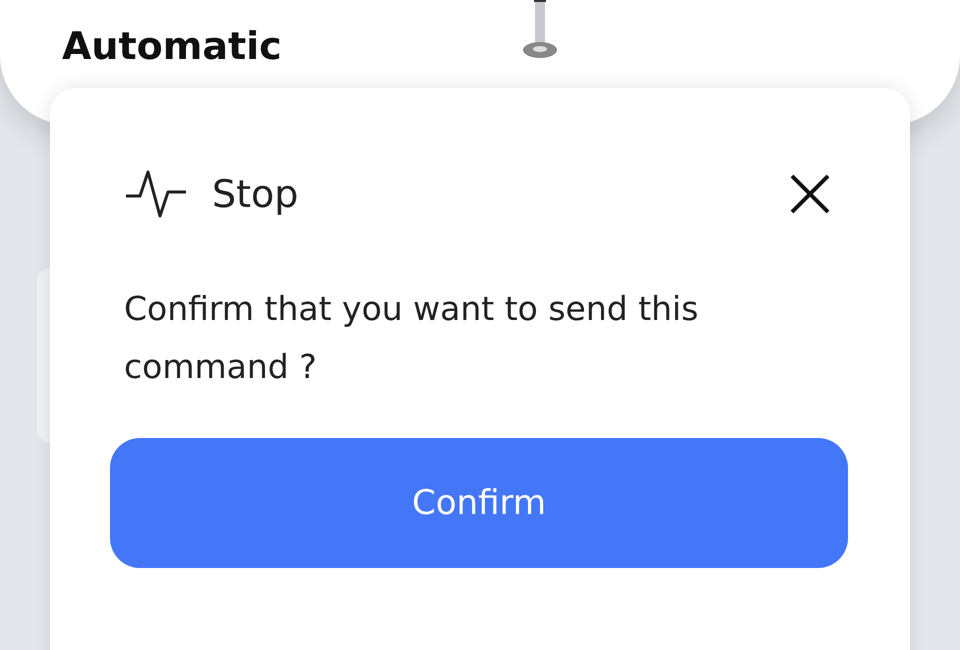  Describe the element at coordinates (810, 194) in the screenshot. I see `close-button` at that location.